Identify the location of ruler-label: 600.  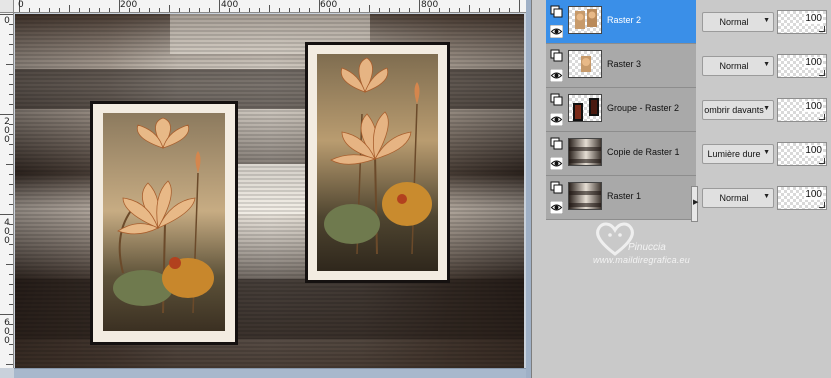
(329, 5).